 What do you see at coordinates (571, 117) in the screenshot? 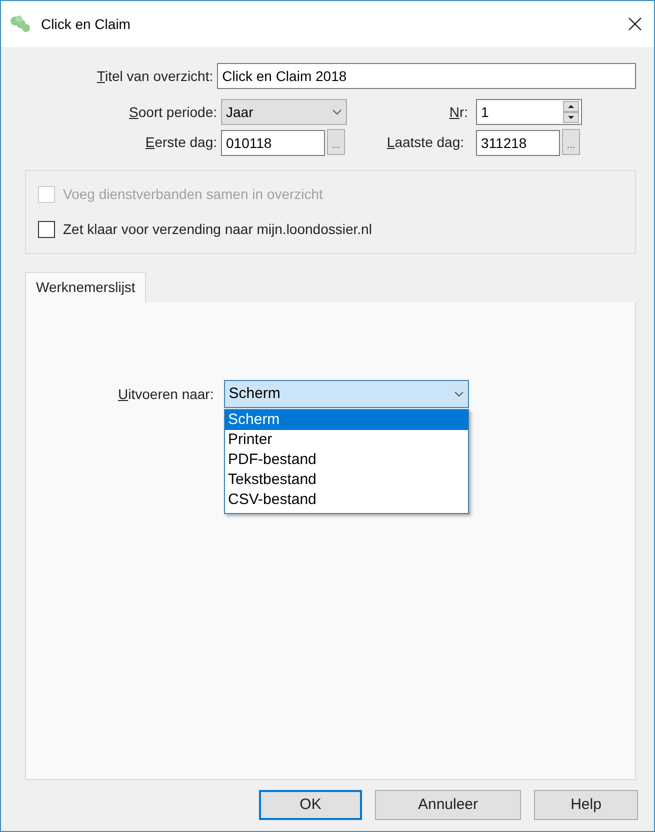
I see `spin-down-icon` at bounding box center [571, 117].